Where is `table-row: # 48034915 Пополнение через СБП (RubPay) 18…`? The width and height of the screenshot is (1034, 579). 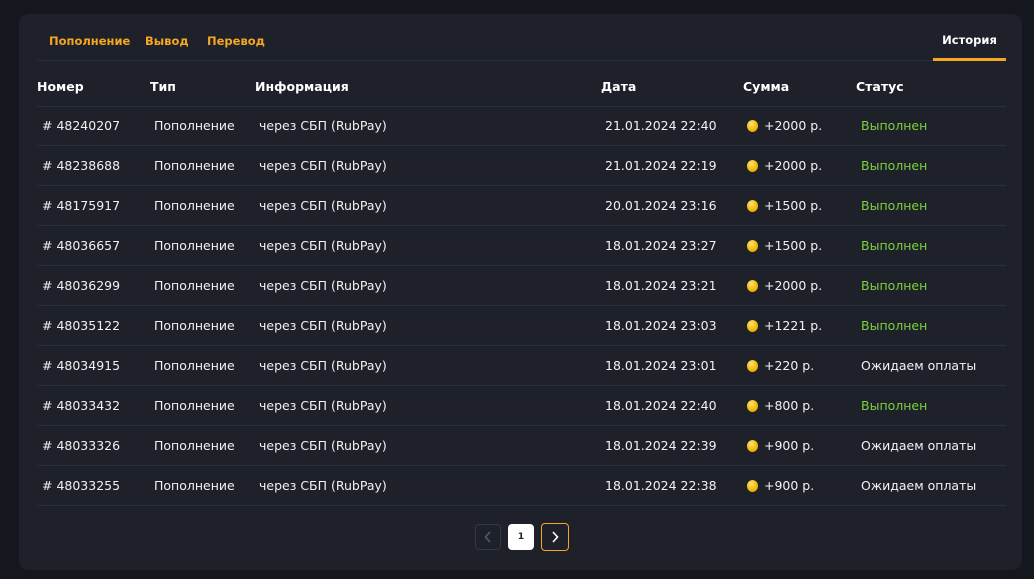 table-row: # 48034915 Пополнение через СБП (RubPay) 18… is located at coordinates (521, 366).